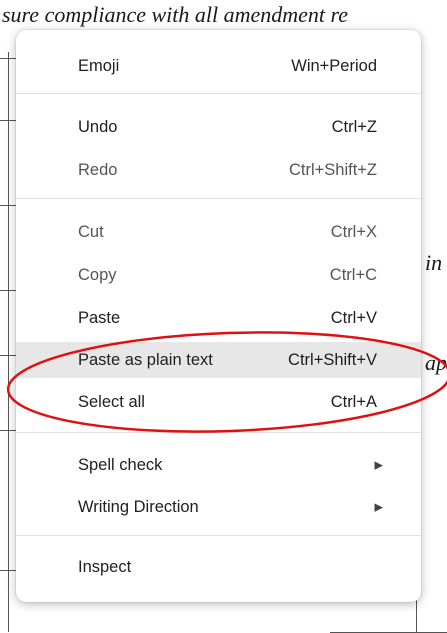  I want to click on menu-item-label: Inspect, so click(105, 566).